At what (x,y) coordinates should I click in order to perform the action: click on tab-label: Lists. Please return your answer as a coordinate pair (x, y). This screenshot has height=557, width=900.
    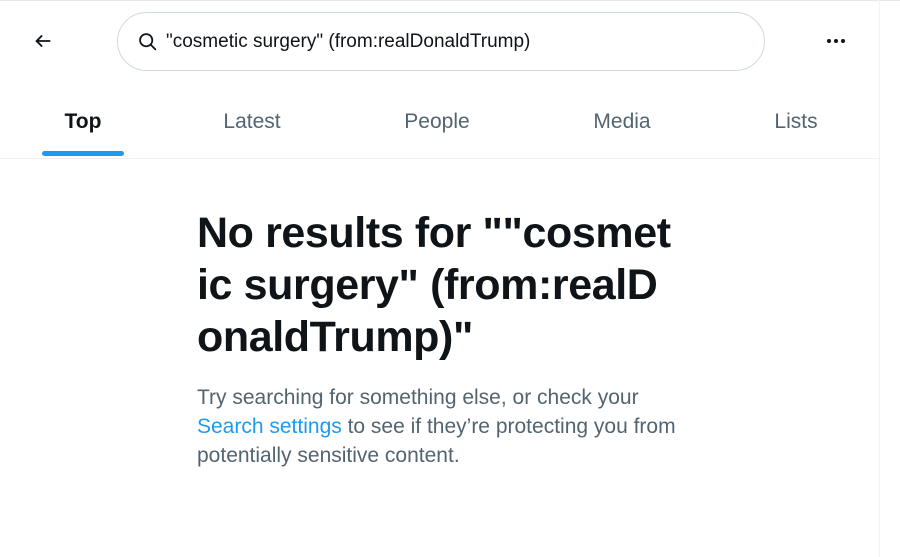
    Looking at the image, I should click on (796, 121).